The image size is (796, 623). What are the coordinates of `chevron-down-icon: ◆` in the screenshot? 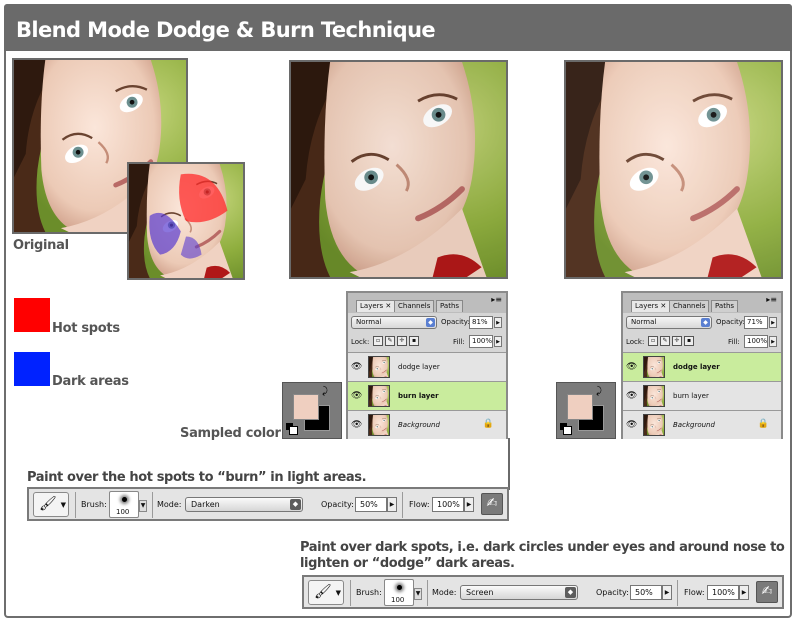 It's located at (295, 504).